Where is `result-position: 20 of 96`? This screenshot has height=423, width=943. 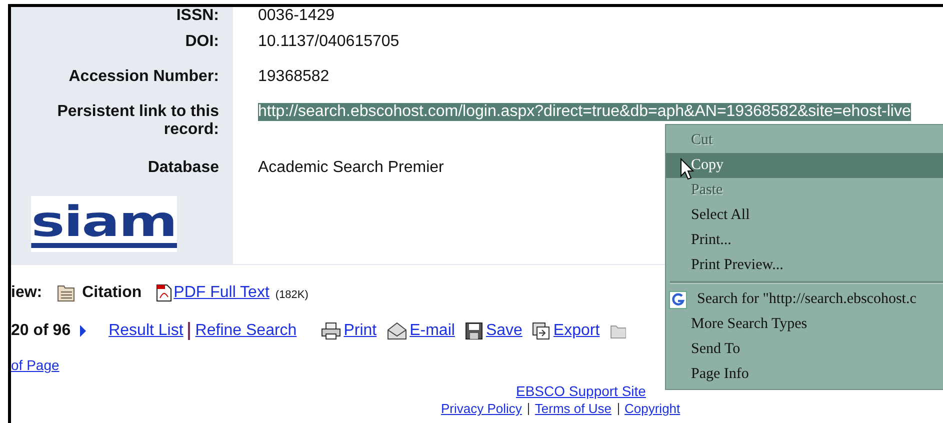
result-position: 20 of 96 is located at coordinates (41, 331).